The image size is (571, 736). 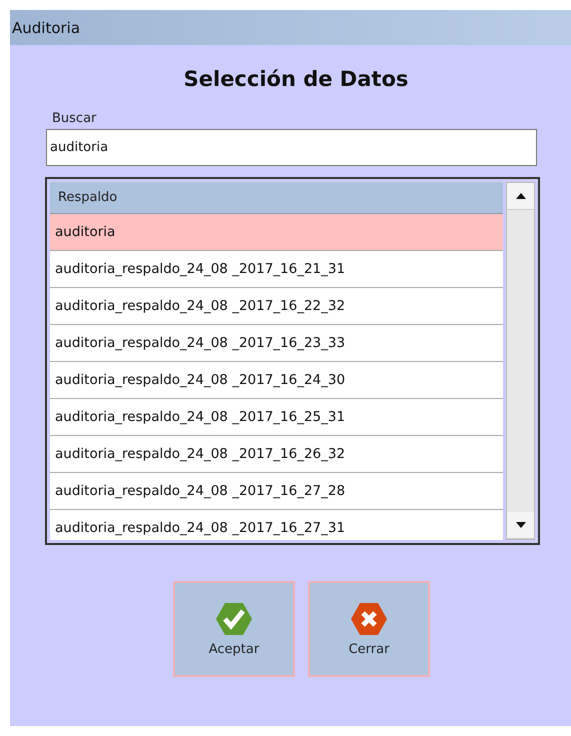 I want to click on accept-button: Aceptar, so click(x=234, y=629).